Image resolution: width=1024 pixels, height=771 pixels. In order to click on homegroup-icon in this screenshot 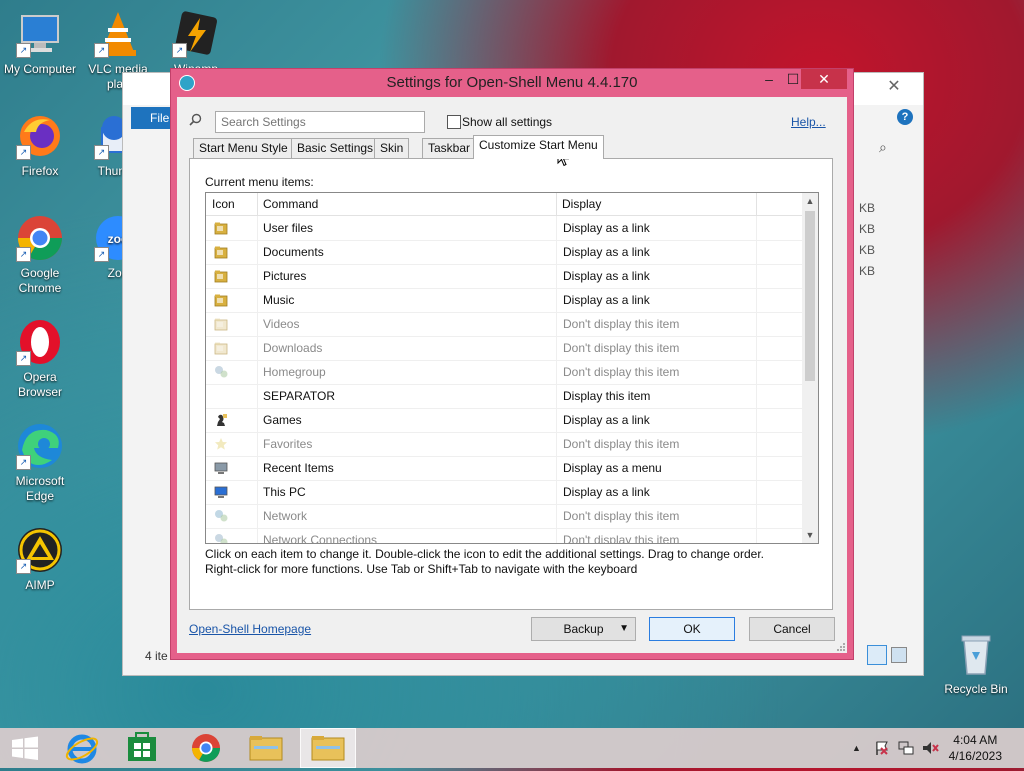, I will do `click(221, 372)`.